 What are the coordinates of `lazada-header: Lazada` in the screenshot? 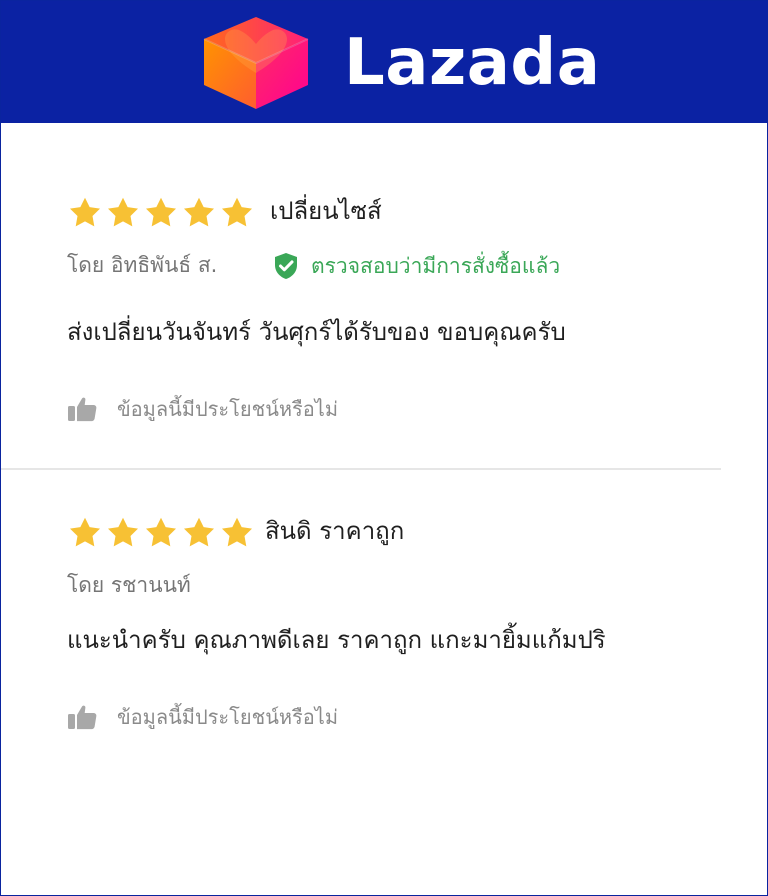 It's located at (384, 62).